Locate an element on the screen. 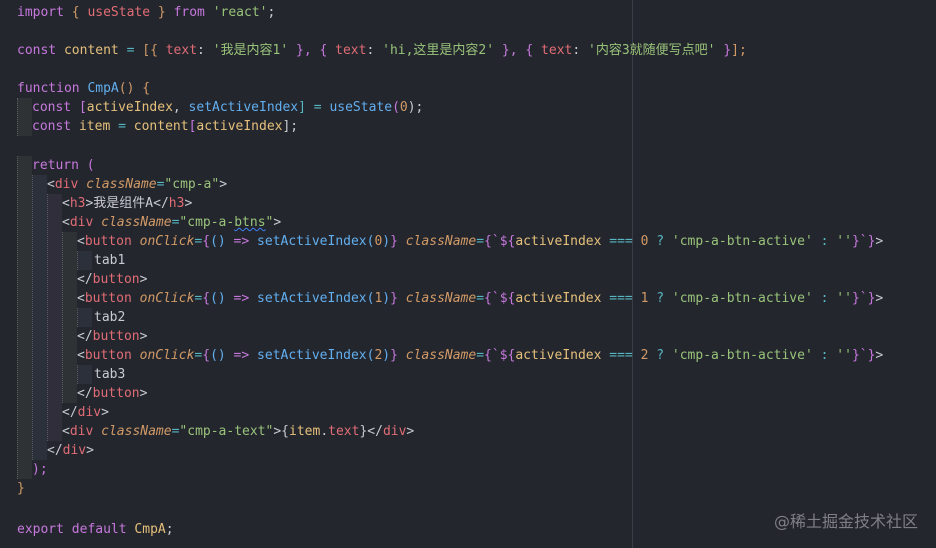 This screenshot has width=936, height=548. code-line-5: function CmpA() { is located at coordinates (84, 88).